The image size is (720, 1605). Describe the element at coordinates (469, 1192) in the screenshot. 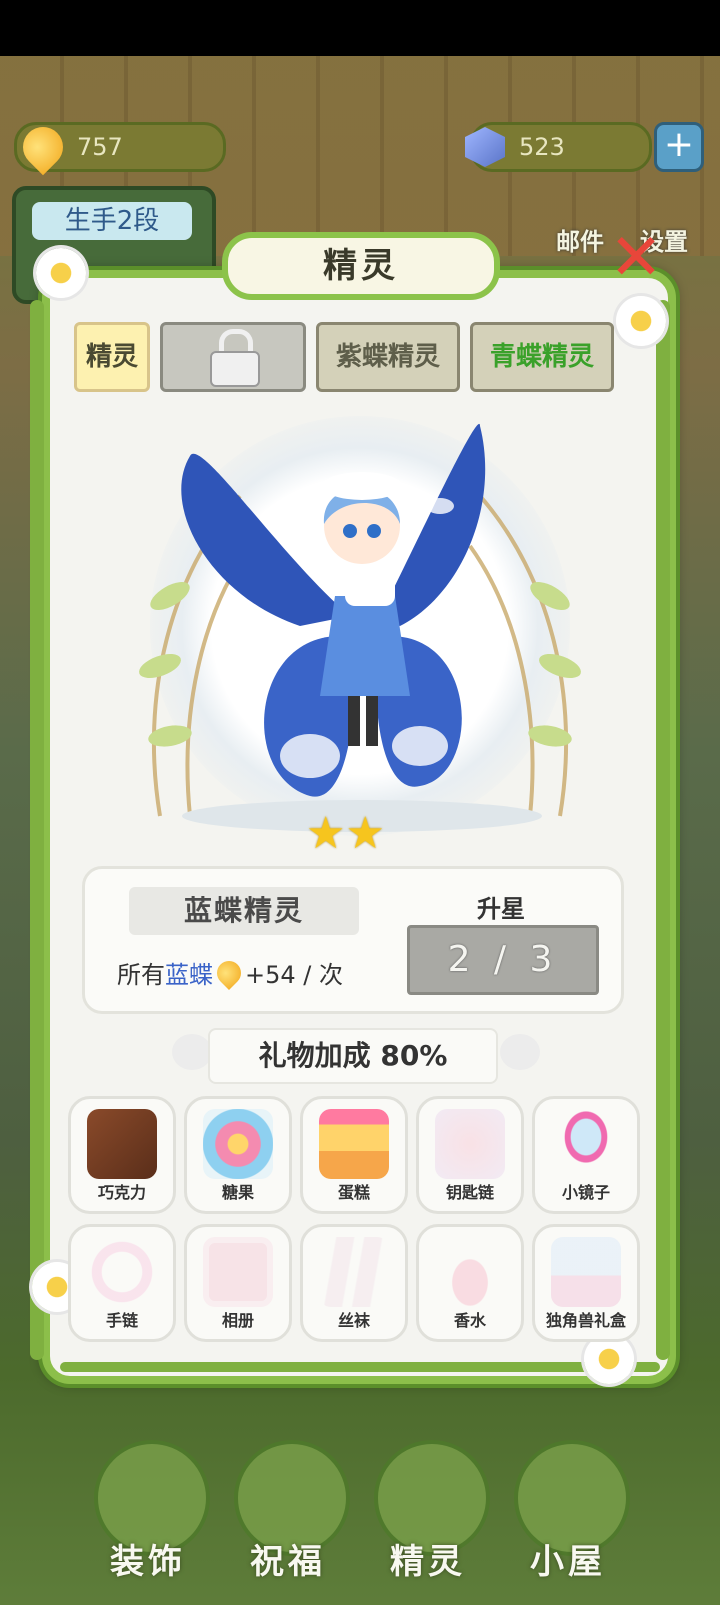

I see `gift-label: 钥匙链` at that location.